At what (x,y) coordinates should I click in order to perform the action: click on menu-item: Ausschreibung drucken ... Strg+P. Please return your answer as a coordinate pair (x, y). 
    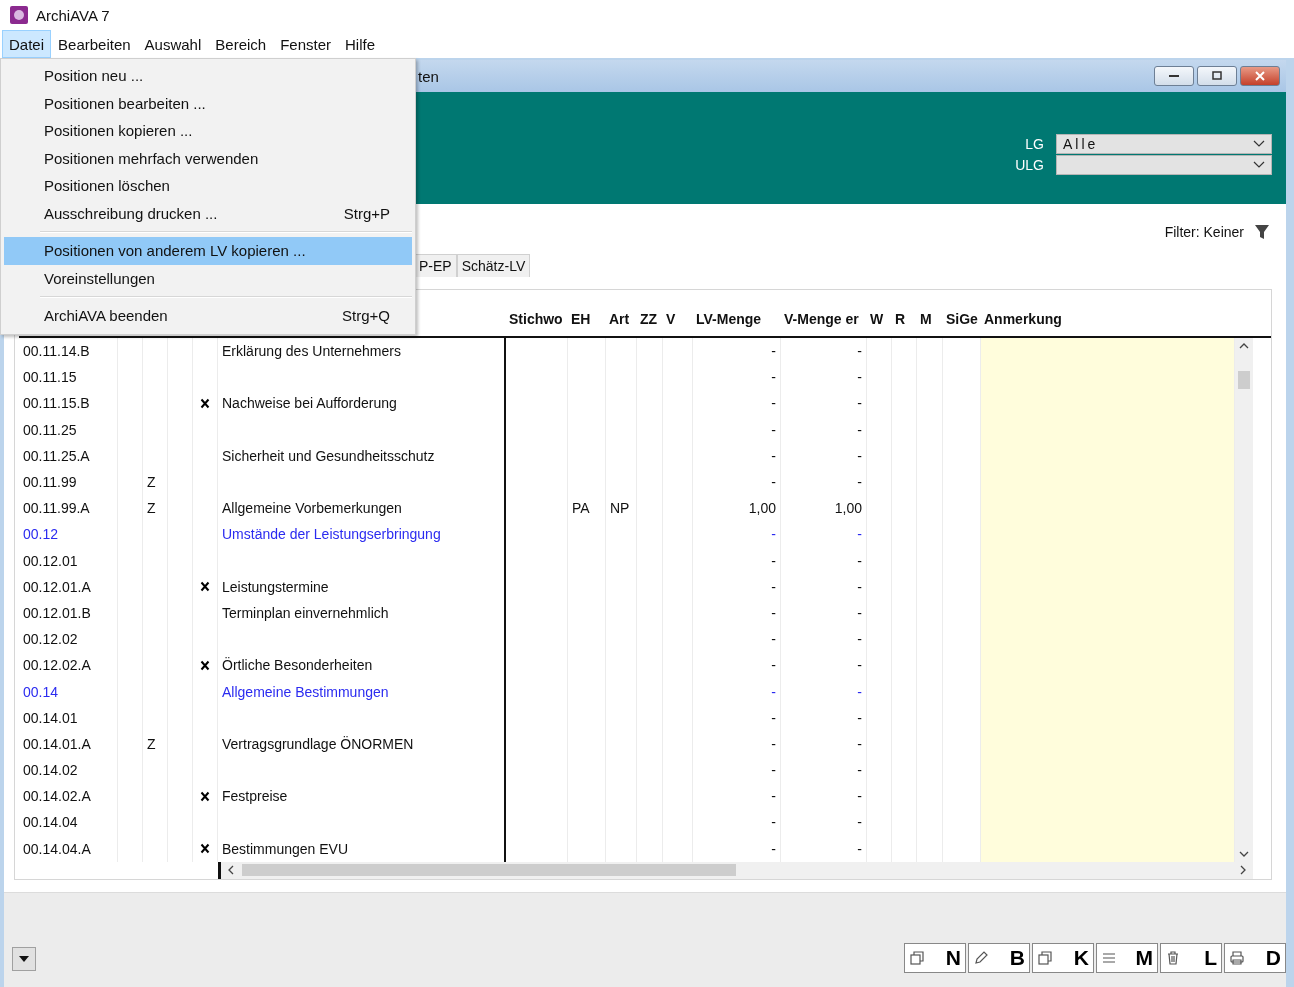
    Looking at the image, I should click on (208, 213).